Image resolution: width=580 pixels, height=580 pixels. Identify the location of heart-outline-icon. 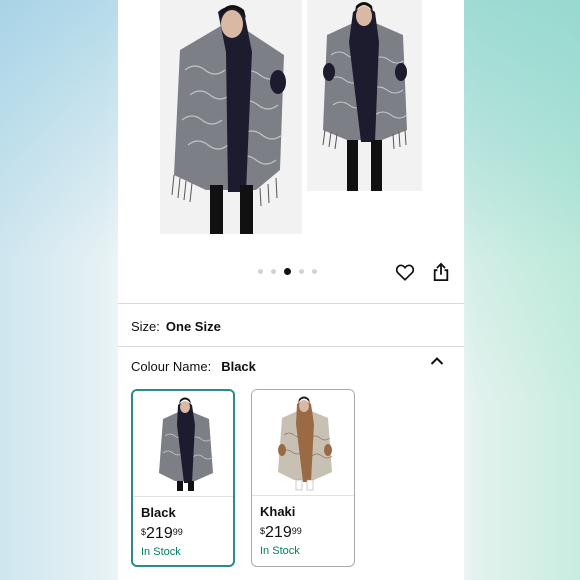
(405, 272).